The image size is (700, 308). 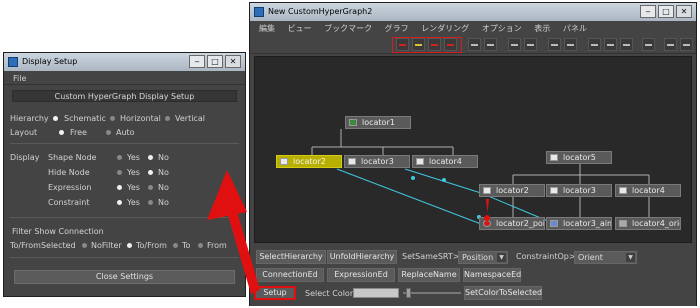 I want to click on select-hierarchy-button: SelectHierarchy, so click(x=291, y=257).